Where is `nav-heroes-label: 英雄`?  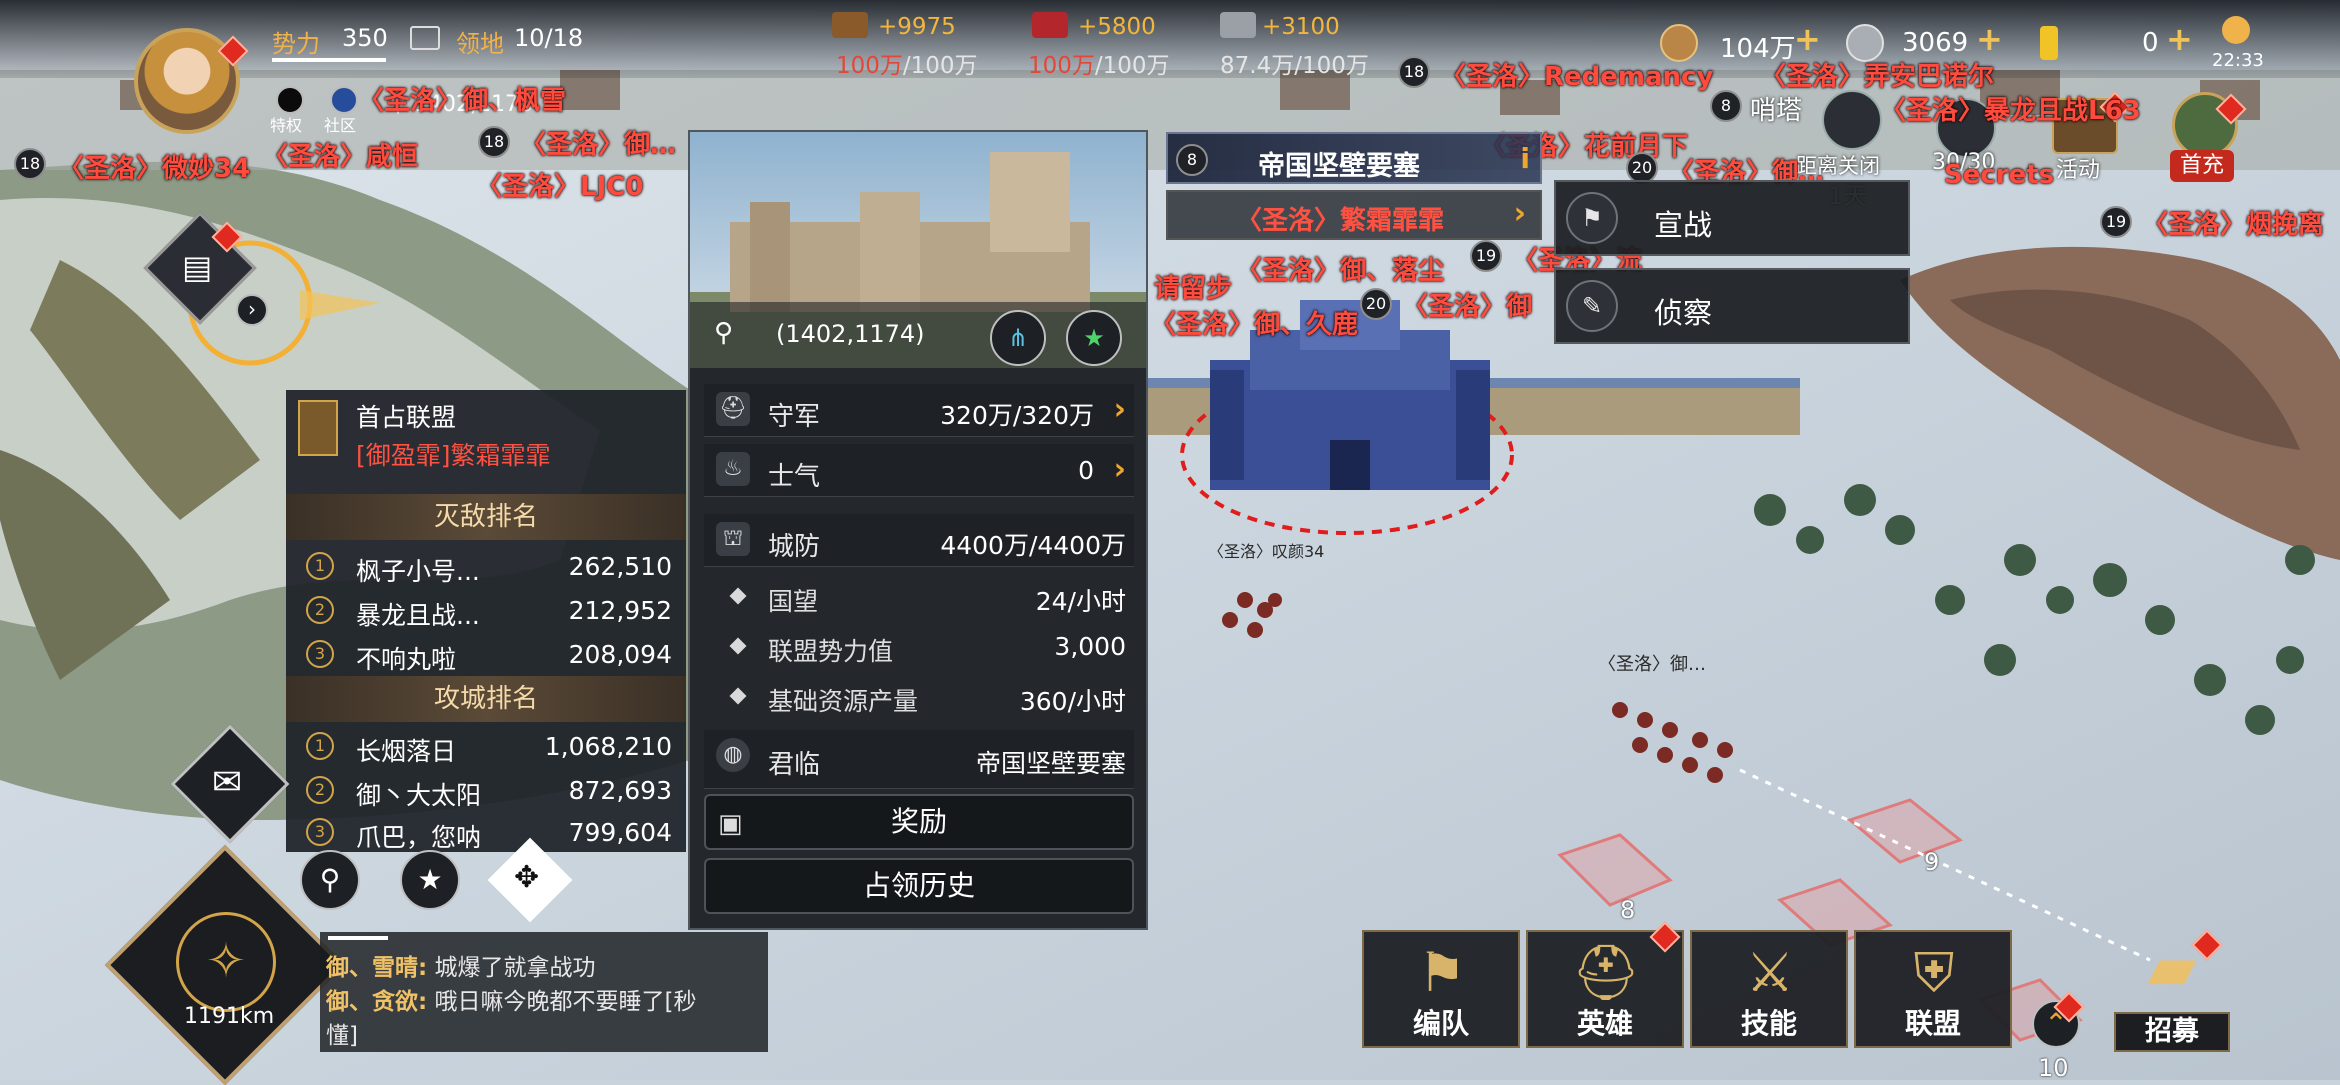 nav-heroes-label: 英雄 is located at coordinates (1604, 1023).